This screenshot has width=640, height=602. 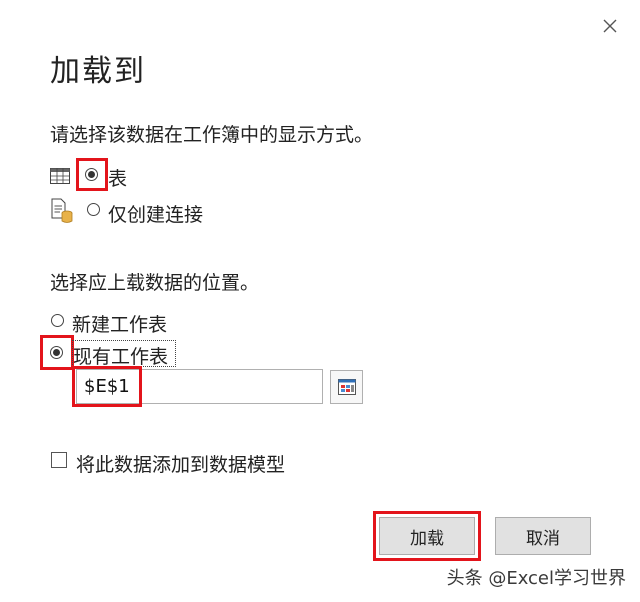 What do you see at coordinates (156, 215) in the screenshot?
I see `connection-only-label: 仅创建连接` at bounding box center [156, 215].